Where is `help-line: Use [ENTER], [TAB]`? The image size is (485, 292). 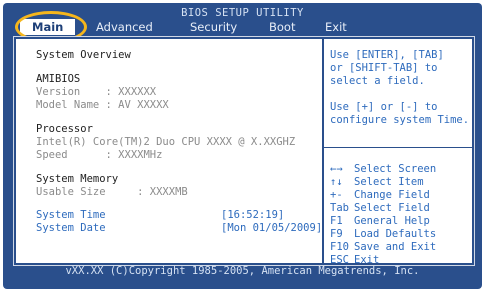
help-line: Use [ENTER], [TAB] is located at coordinates (387, 55).